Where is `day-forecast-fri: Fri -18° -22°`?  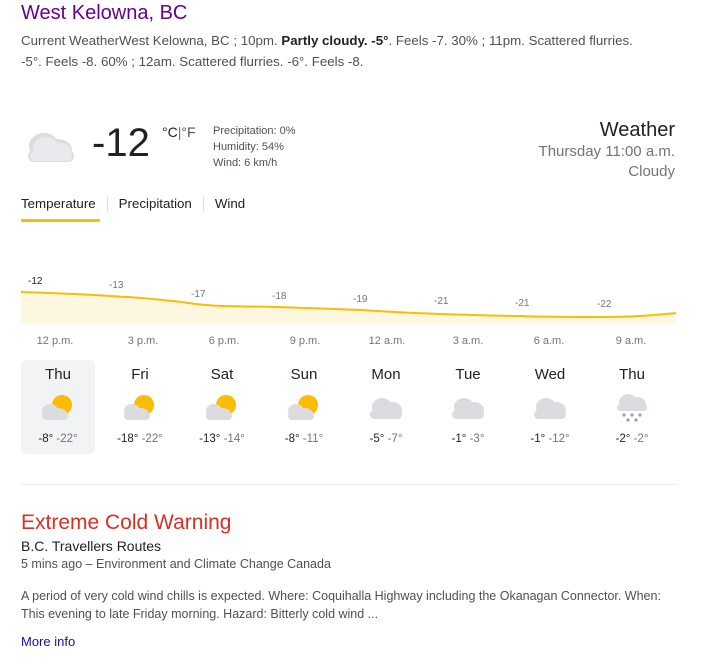
day-forecast-fri: Fri -18° -22° is located at coordinates (140, 407).